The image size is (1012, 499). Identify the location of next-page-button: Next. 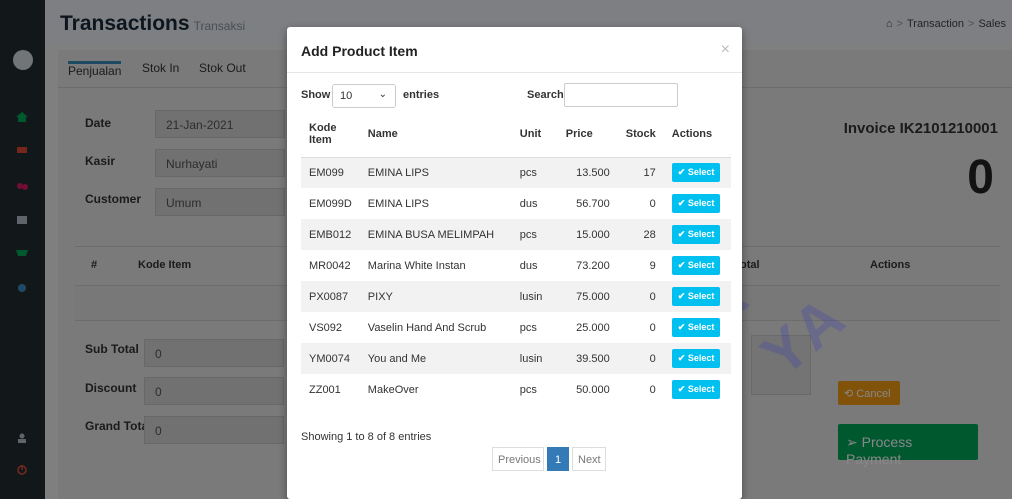
(589, 459).